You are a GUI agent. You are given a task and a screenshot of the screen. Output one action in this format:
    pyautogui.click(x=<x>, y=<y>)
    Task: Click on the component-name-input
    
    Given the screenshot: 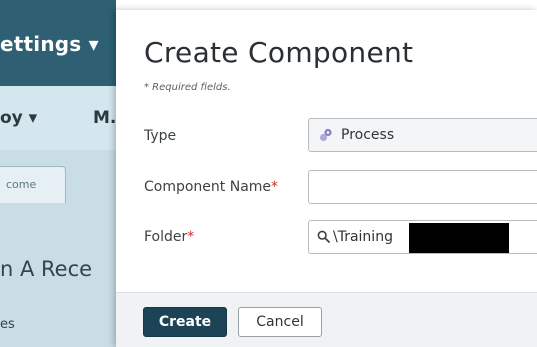 What is the action you would take?
    pyautogui.click(x=422, y=187)
    